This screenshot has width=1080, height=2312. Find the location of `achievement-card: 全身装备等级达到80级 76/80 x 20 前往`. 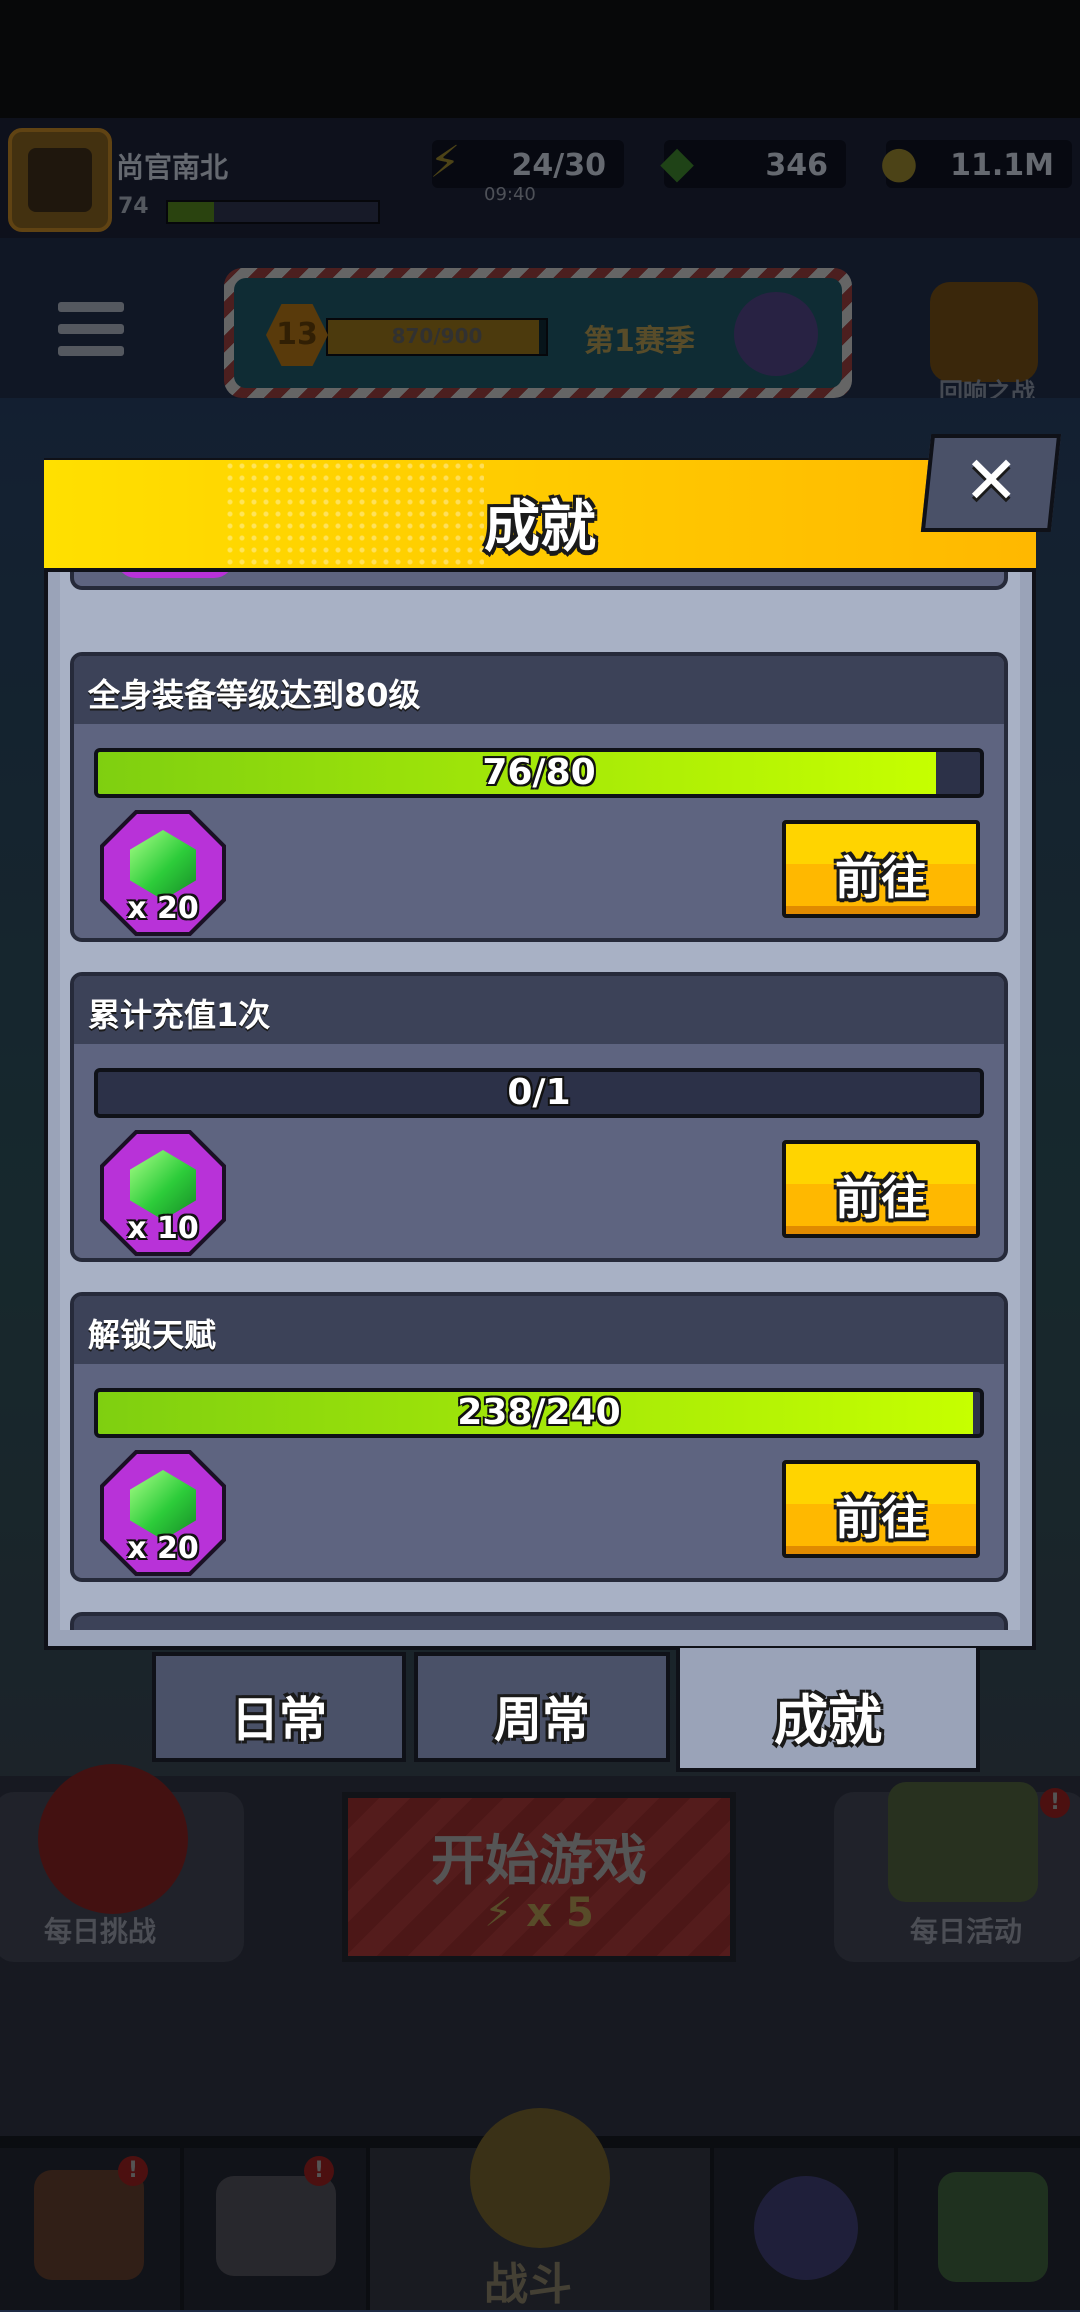

achievement-card: 全身装备等级达到80级 76/80 x 20 前往 is located at coordinates (539, 797).